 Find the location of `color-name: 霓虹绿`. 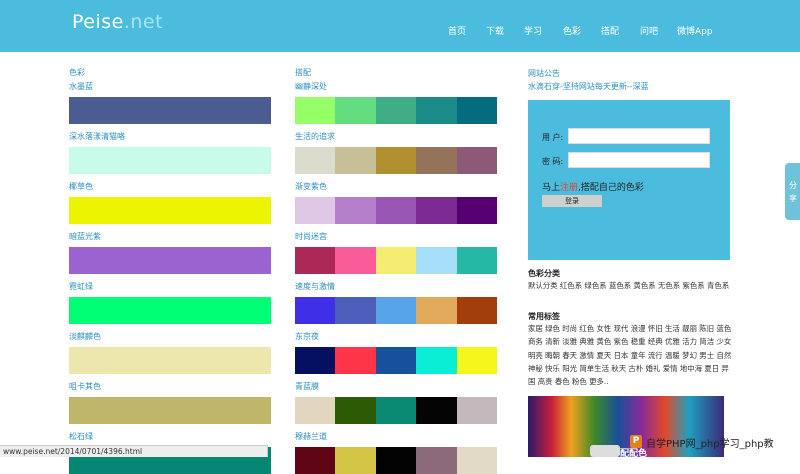

color-name: 霓虹绿 is located at coordinates (170, 287).